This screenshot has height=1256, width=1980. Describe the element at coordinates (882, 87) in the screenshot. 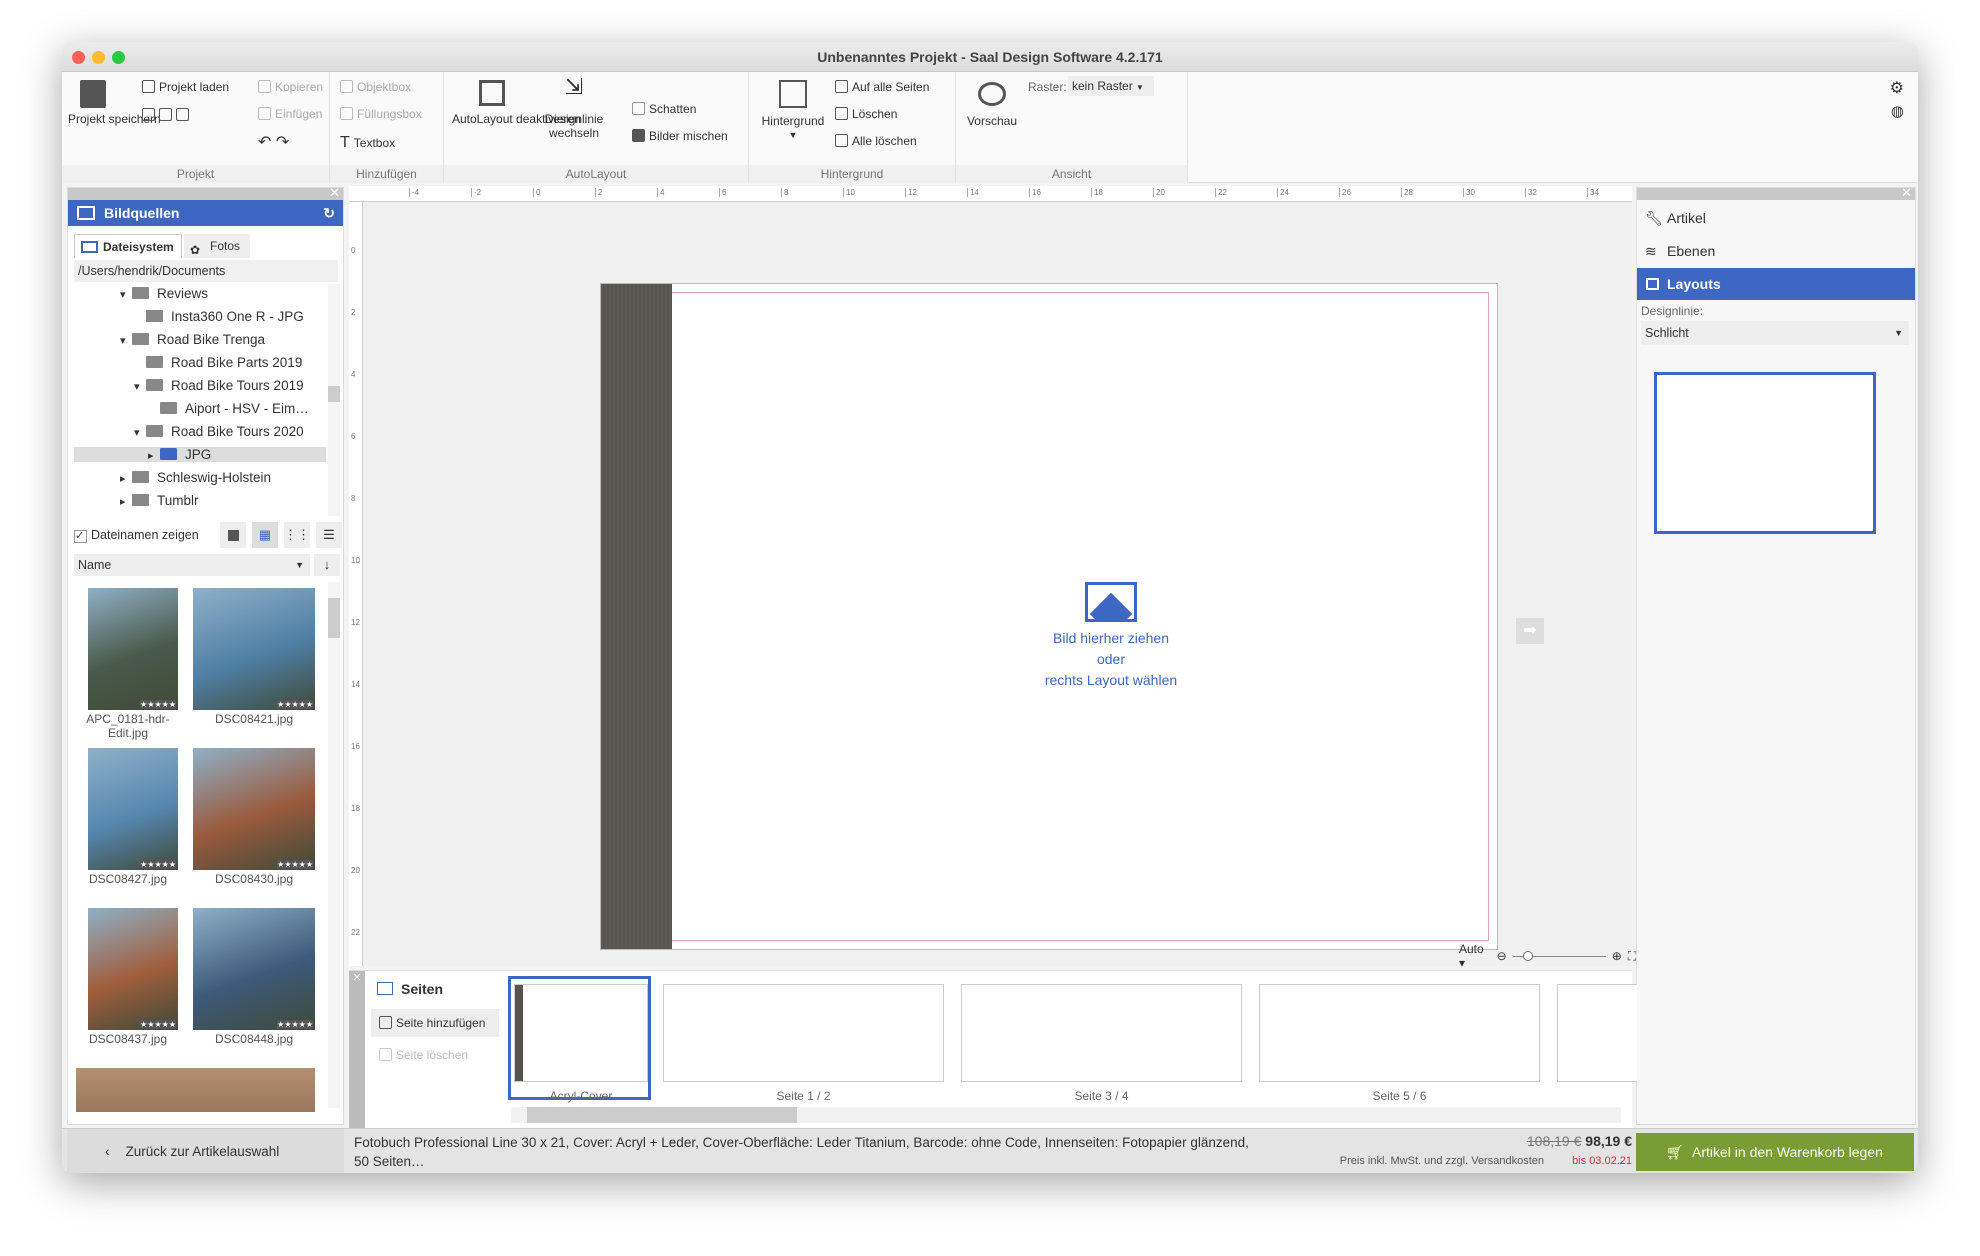

I see `apply-all-pages-button: Auf alle Seiten` at that location.